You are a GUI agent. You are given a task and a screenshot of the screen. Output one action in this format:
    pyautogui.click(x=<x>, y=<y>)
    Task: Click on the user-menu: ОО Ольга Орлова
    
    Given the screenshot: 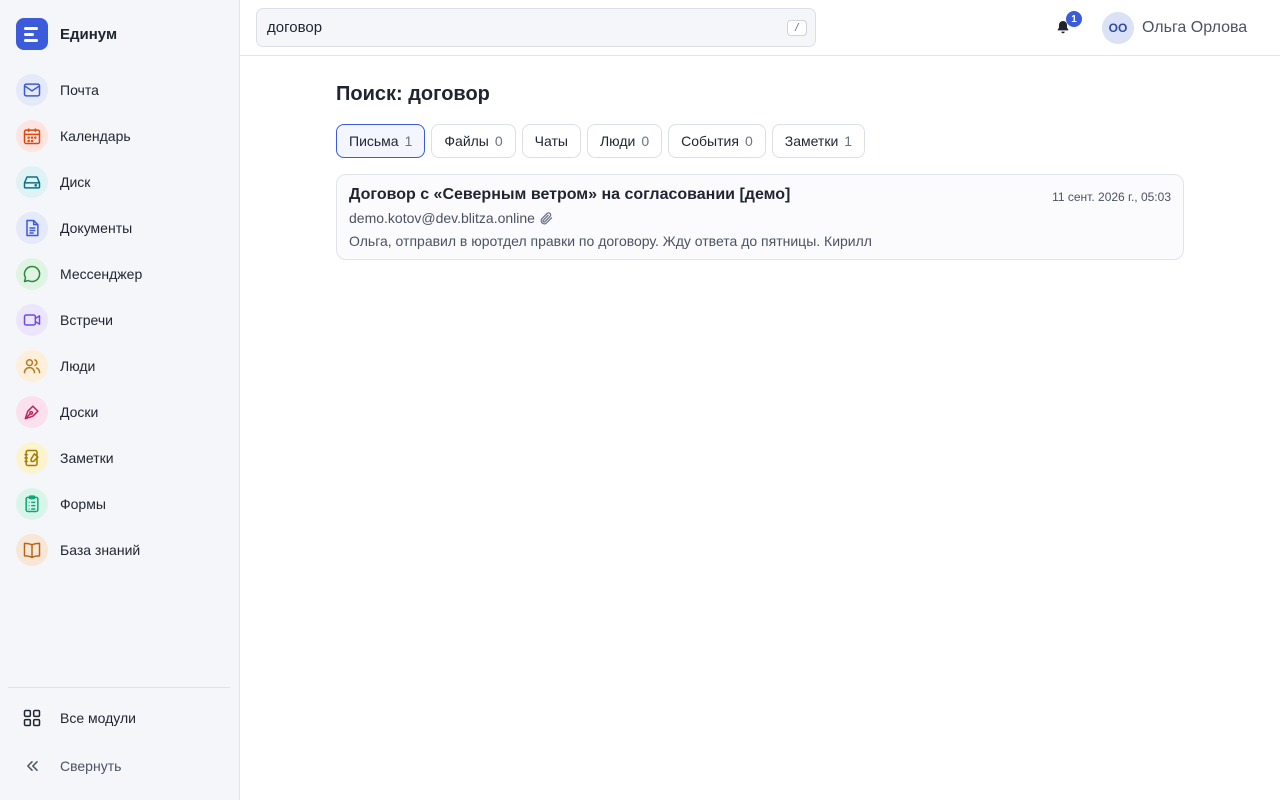 What is the action you would take?
    pyautogui.click(x=1174, y=28)
    